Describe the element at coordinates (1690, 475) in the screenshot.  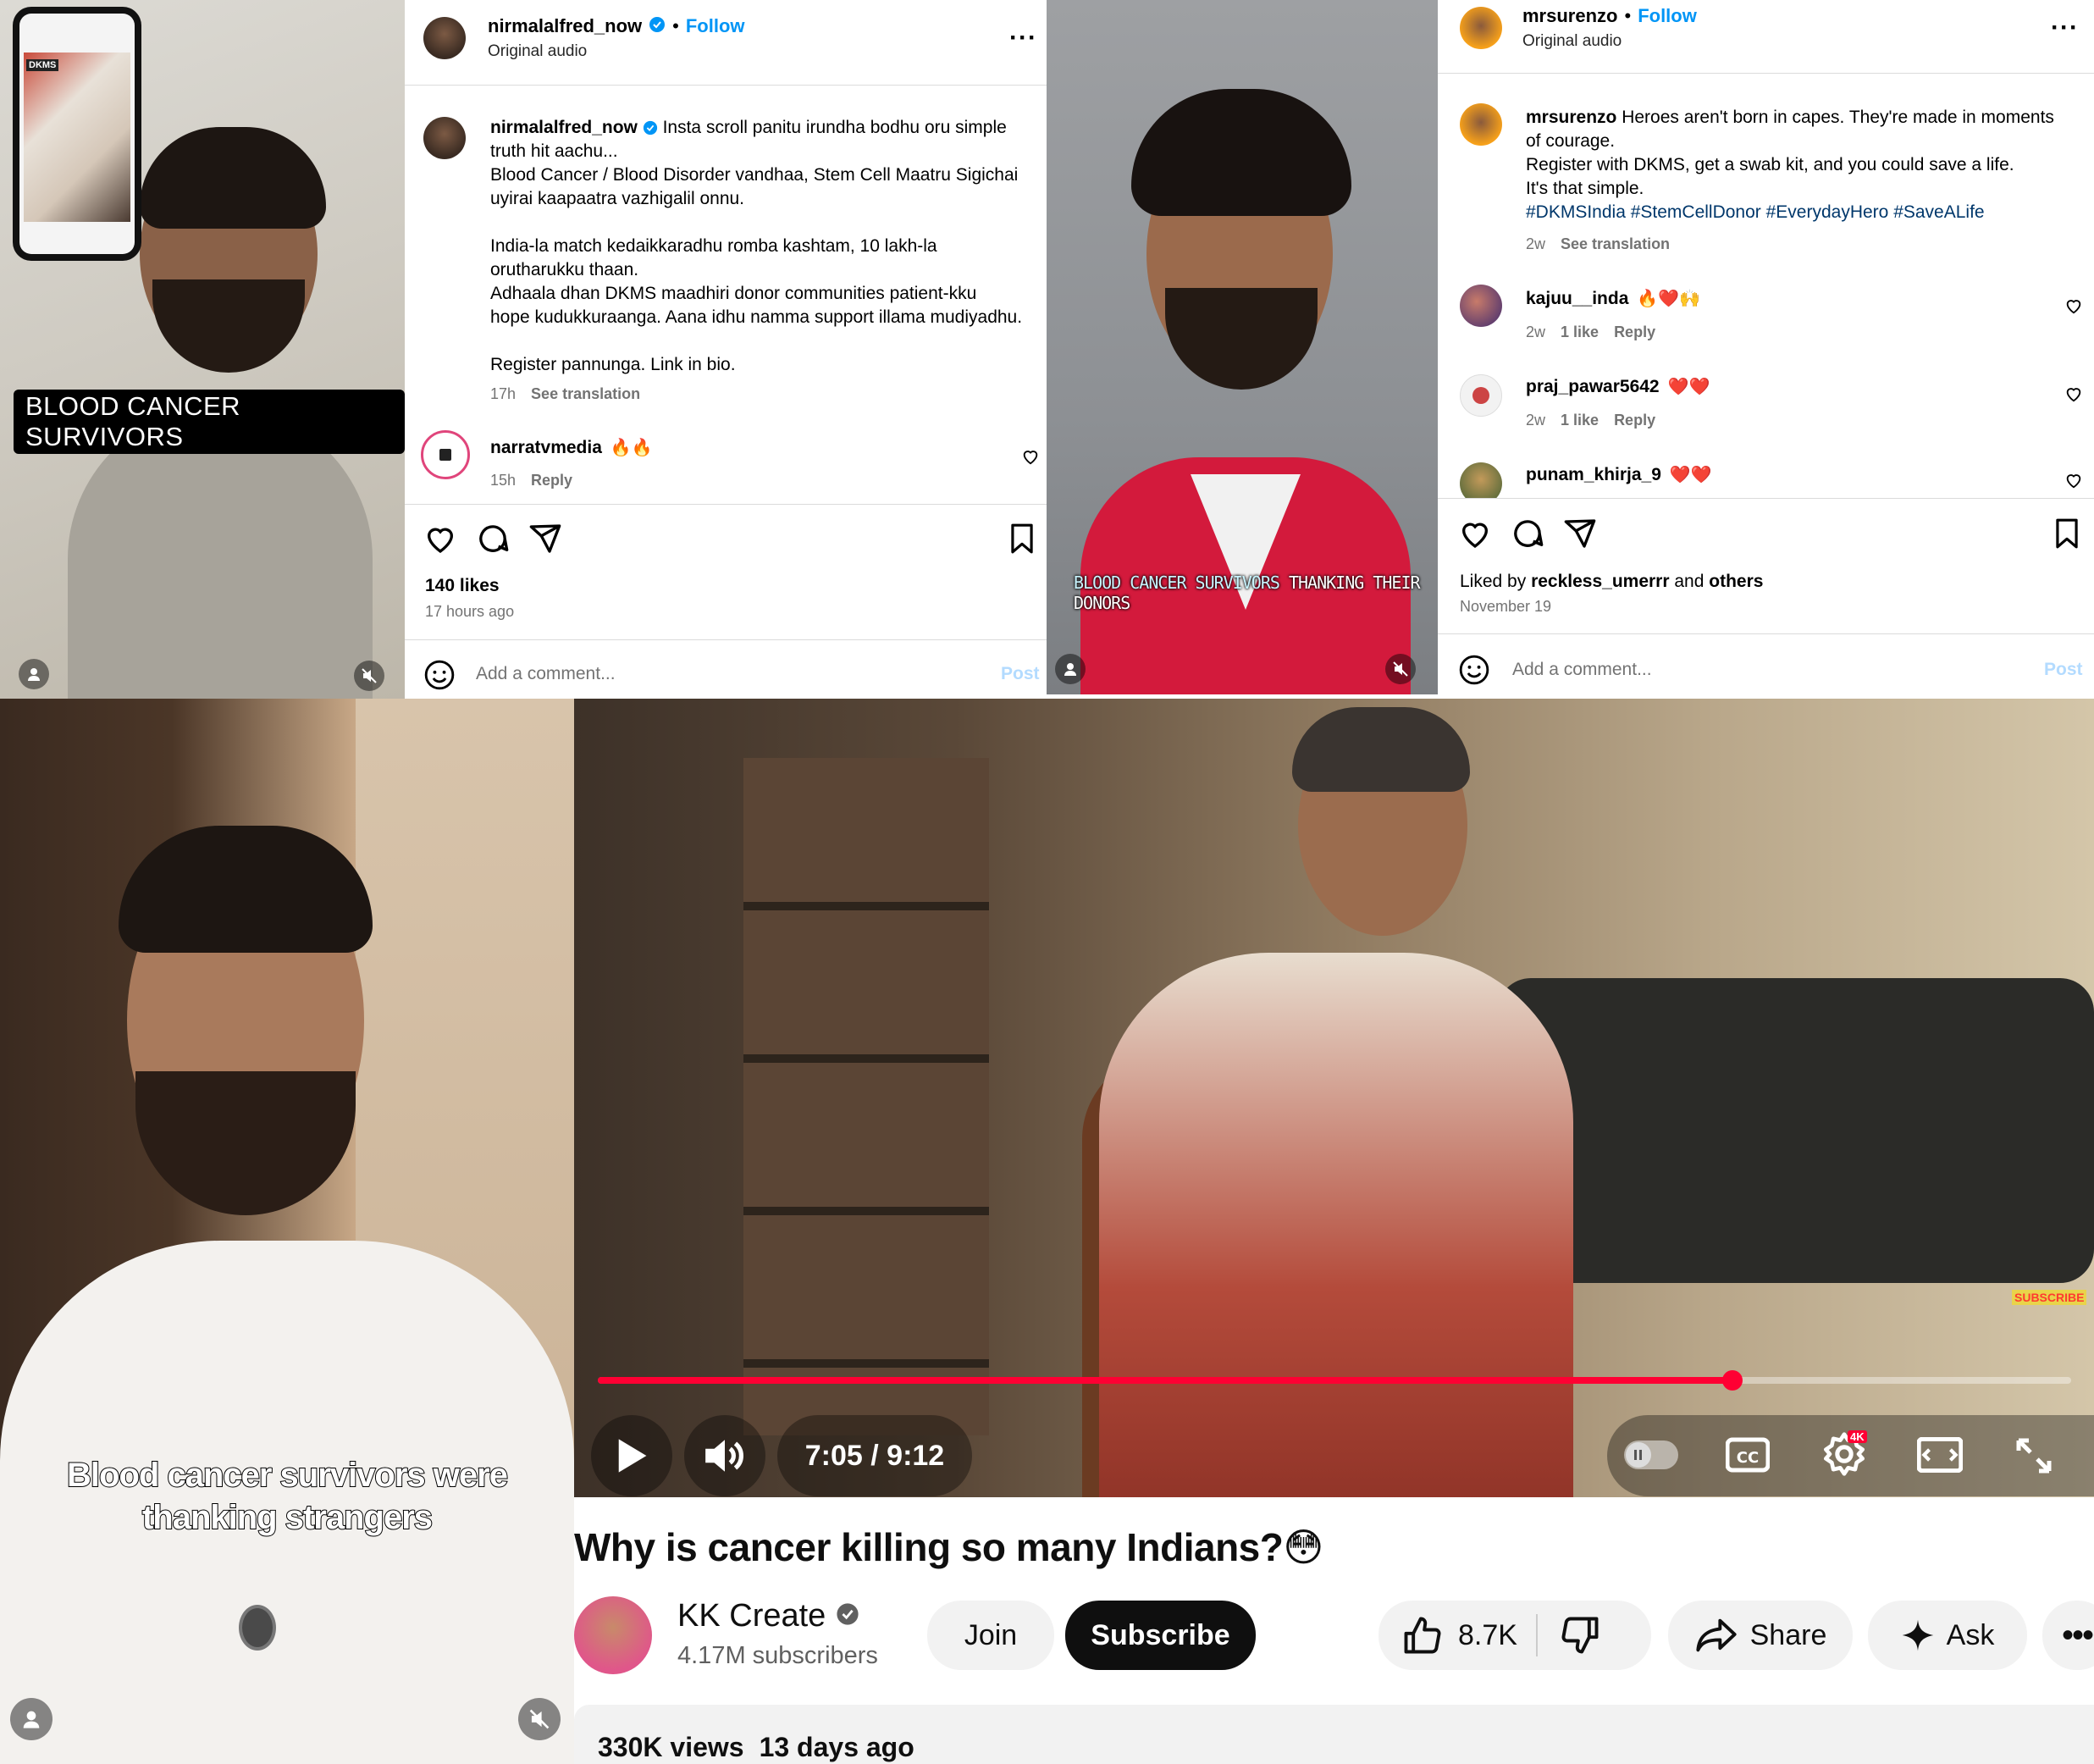
I see `comment-text: ❤️❤️` at that location.